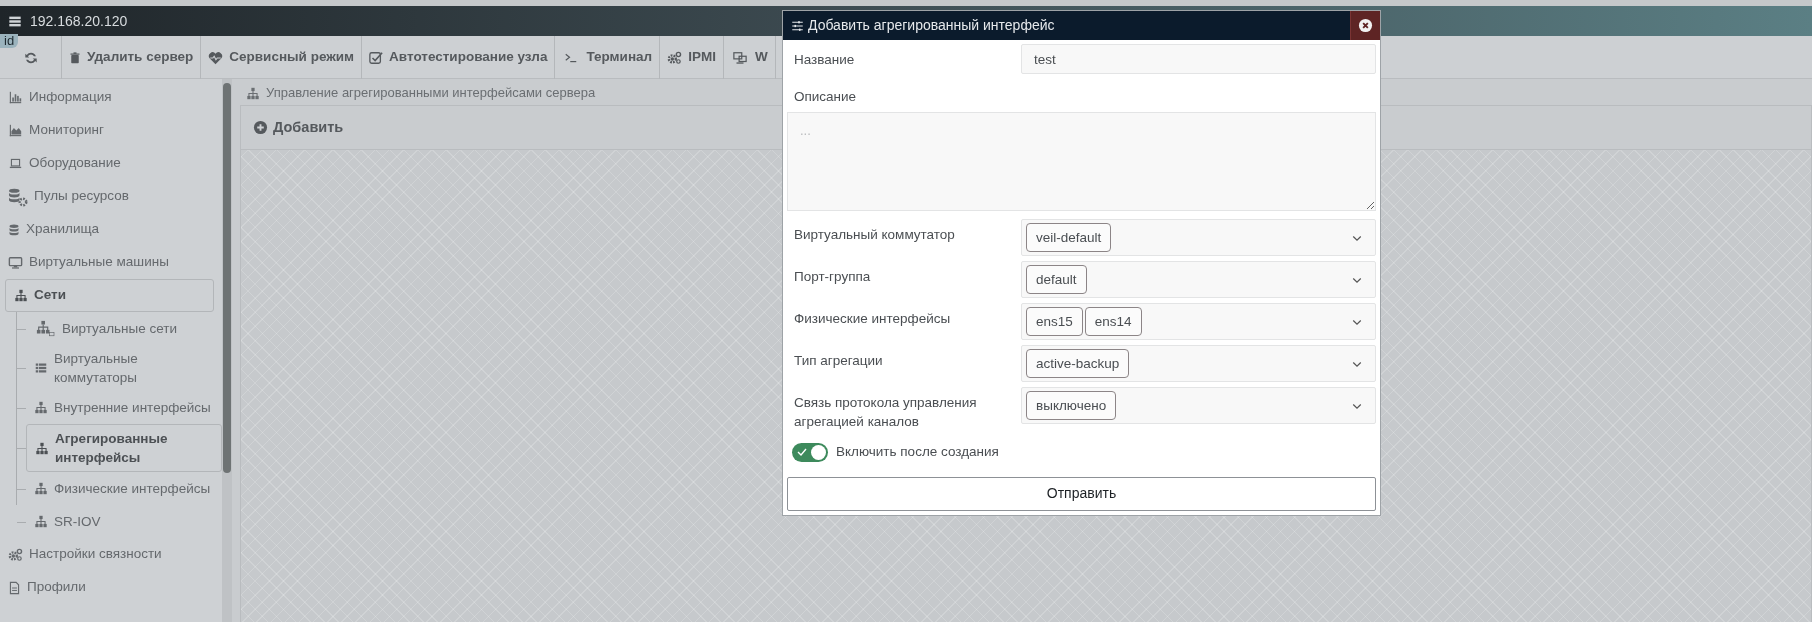  Describe the element at coordinates (15, 163) in the screenshot. I see `laptop-icon` at that location.